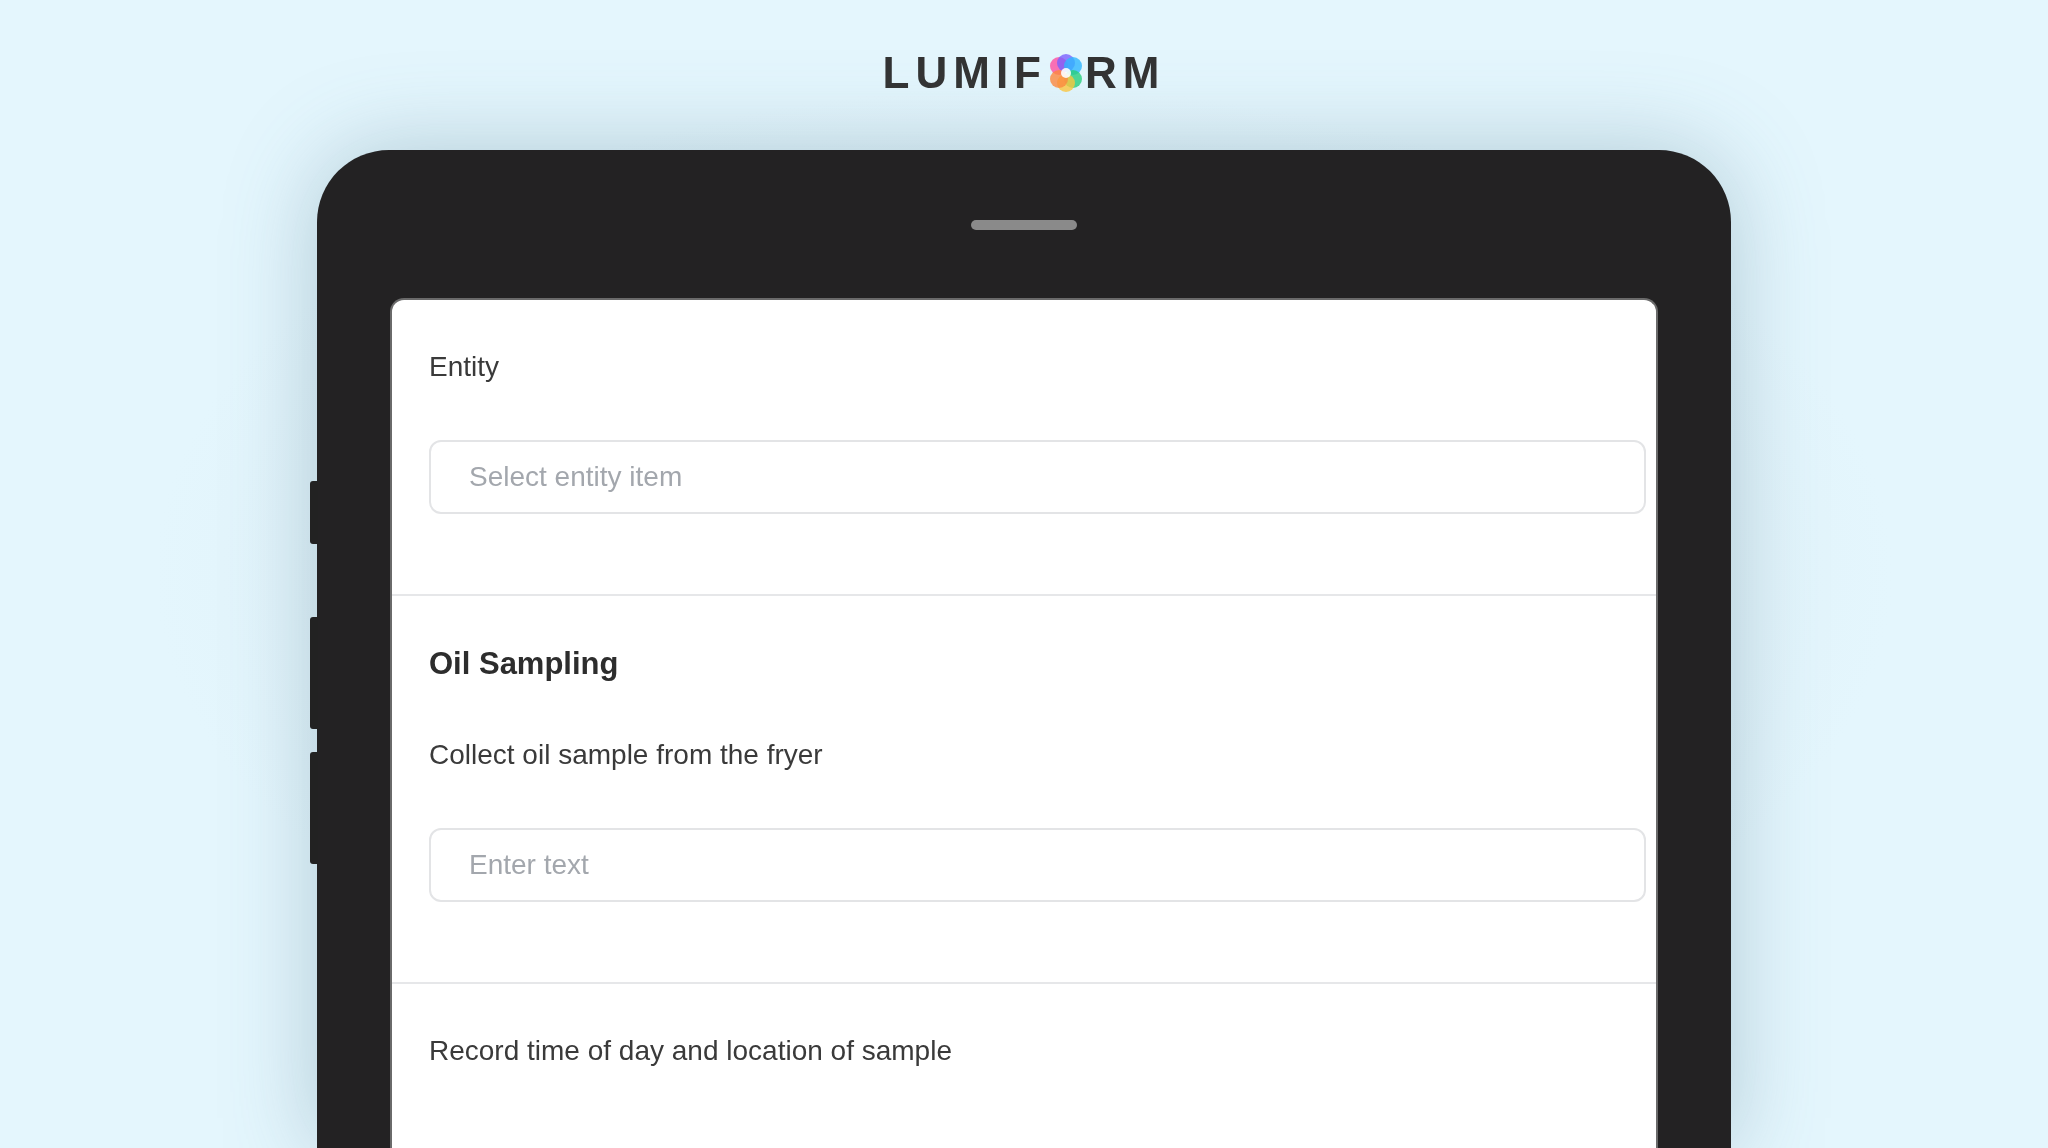  Describe the element at coordinates (964, 73) in the screenshot. I see `logo-text: LUMIF` at that location.